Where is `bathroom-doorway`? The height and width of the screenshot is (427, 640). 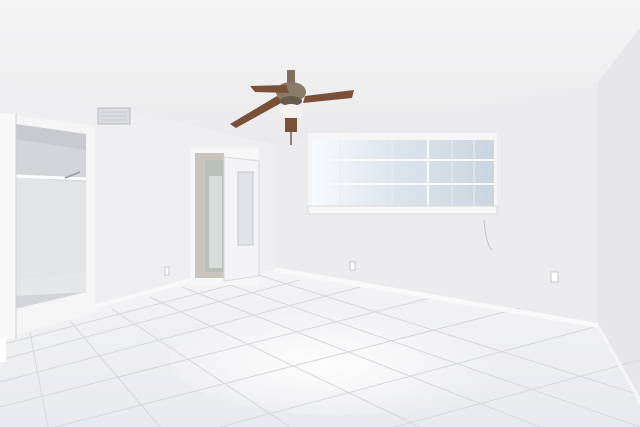 bathroom-doorway is located at coordinates (225, 216).